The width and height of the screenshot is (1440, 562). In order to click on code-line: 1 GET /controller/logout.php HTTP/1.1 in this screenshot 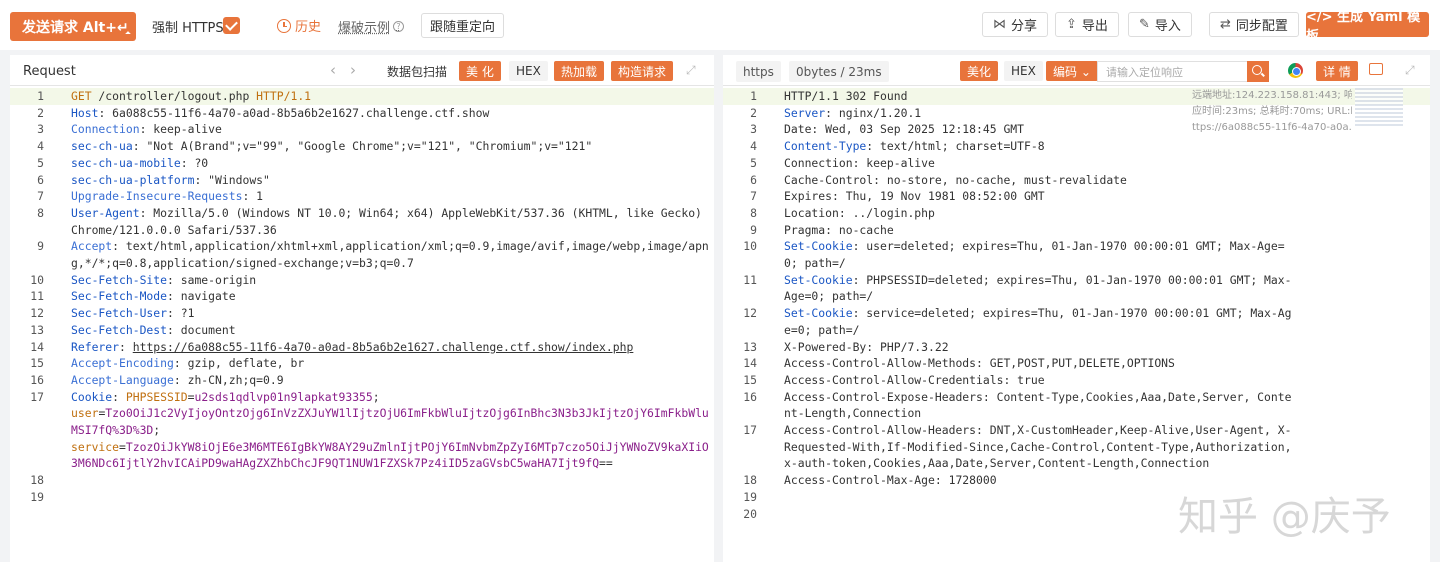, I will do `click(362, 96)`.